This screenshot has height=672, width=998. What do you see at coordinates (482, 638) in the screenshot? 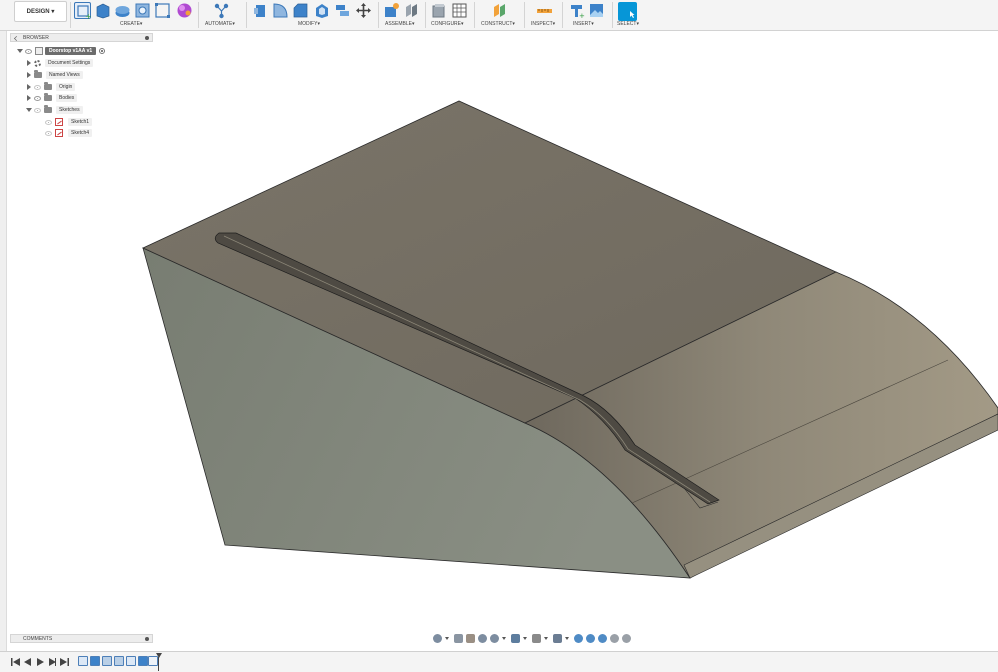
I see `zoom-icon` at bounding box center [482, 638].